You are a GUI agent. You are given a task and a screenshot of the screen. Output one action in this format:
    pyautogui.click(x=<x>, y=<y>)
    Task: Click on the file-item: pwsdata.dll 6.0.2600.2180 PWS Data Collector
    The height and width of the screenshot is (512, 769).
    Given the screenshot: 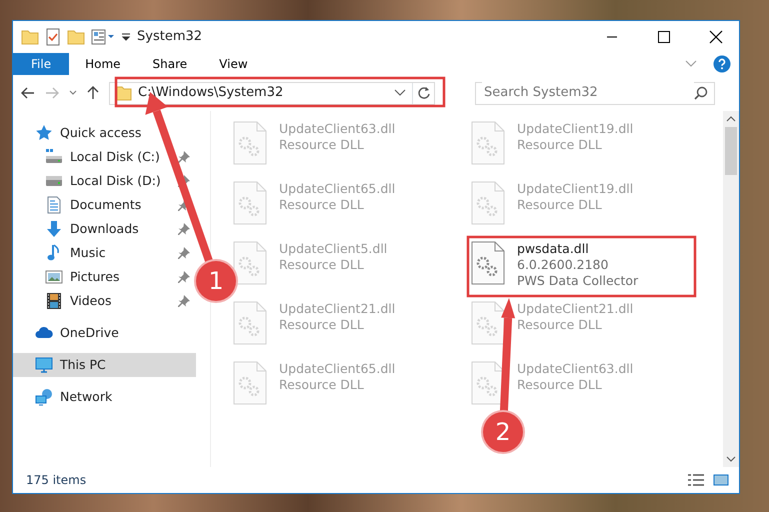 What is the action you would take?
    pyautogui.click(x=590, y=269)
    